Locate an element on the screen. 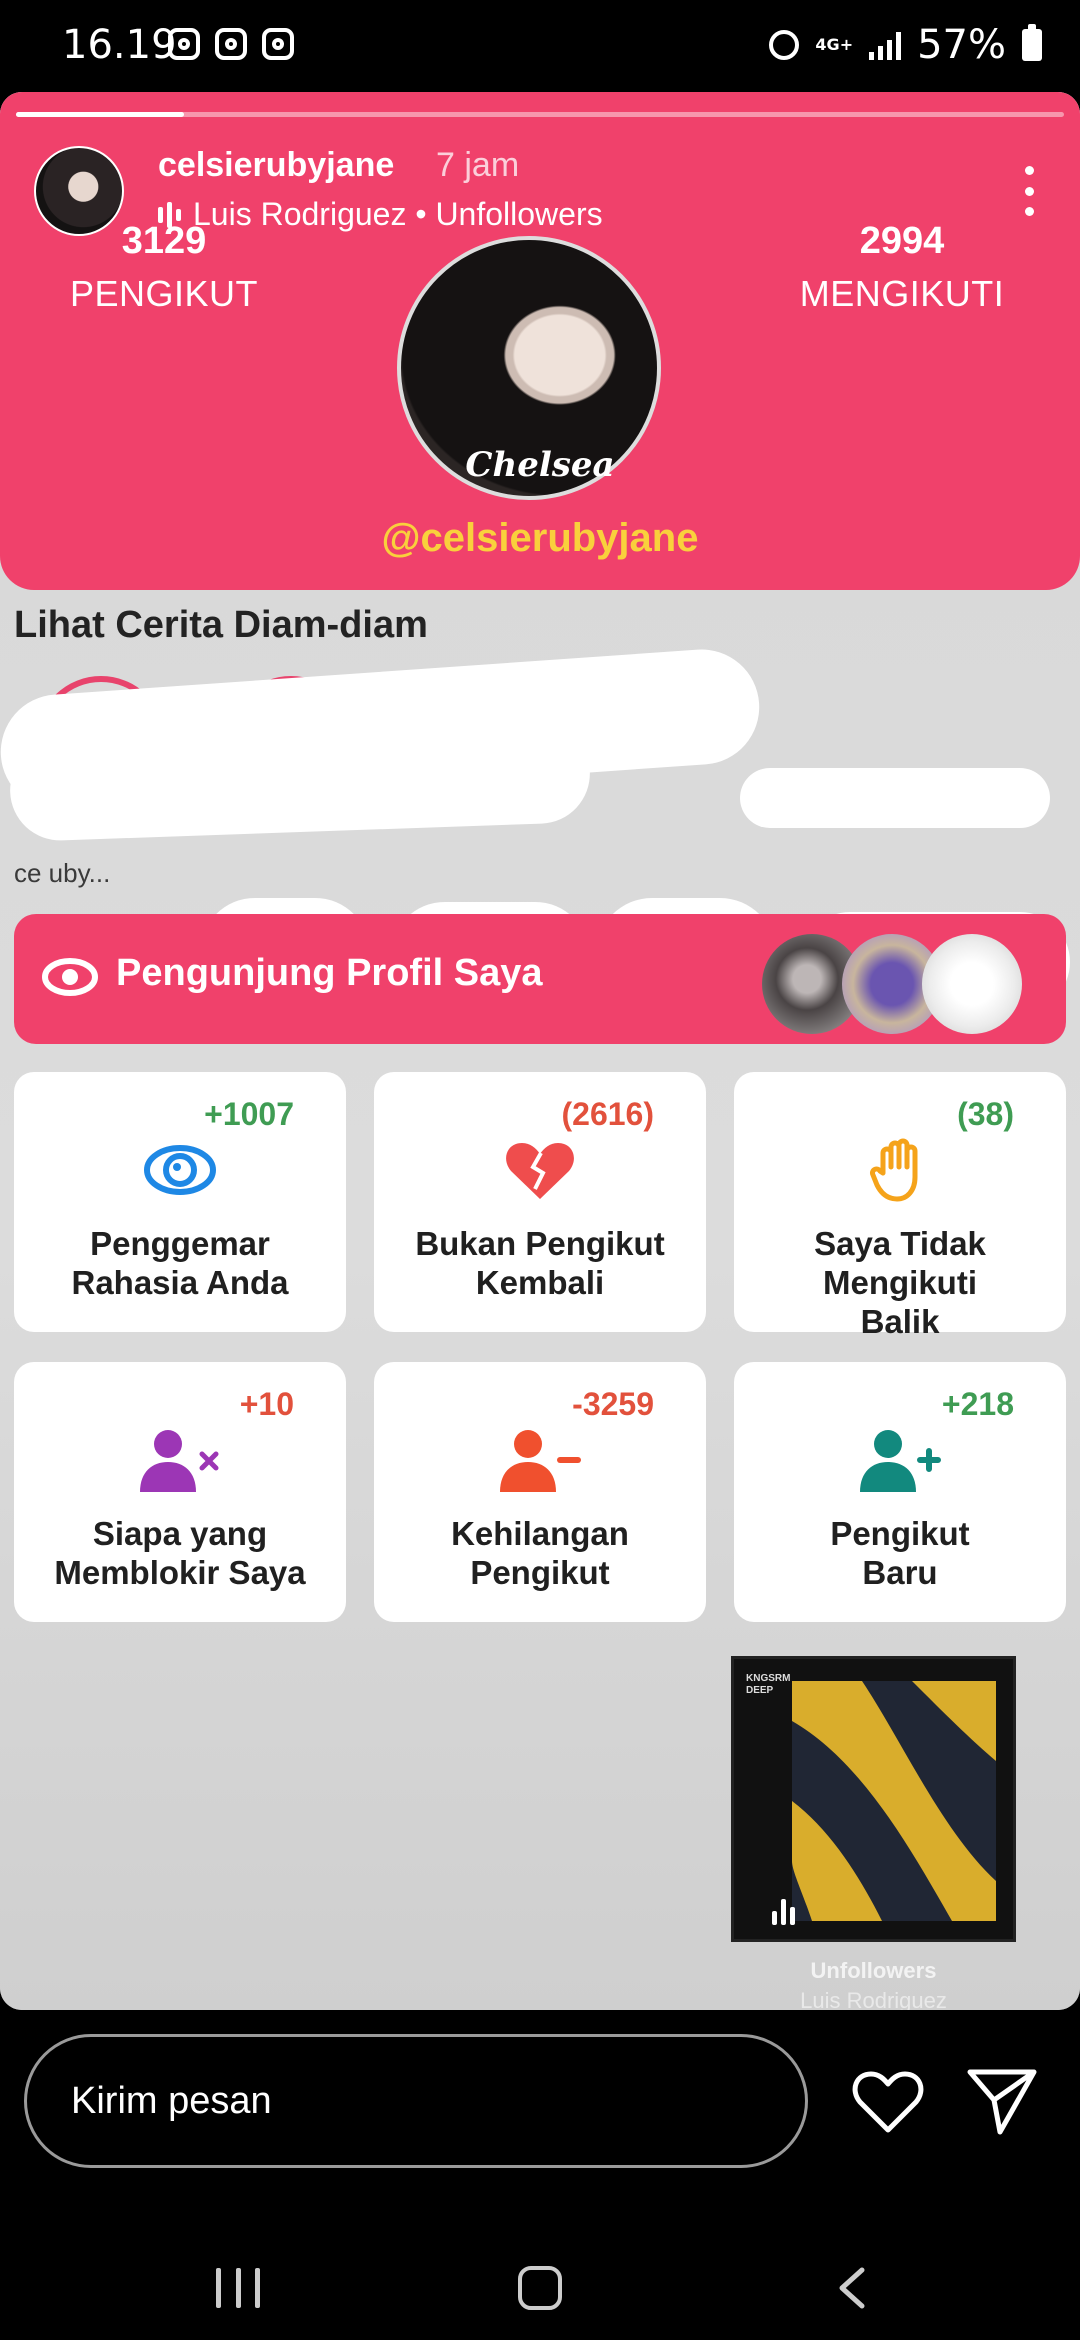 The height and width of the screenshot is (2340, 1080). more-options-icon is located at coordinates (1029, 191).